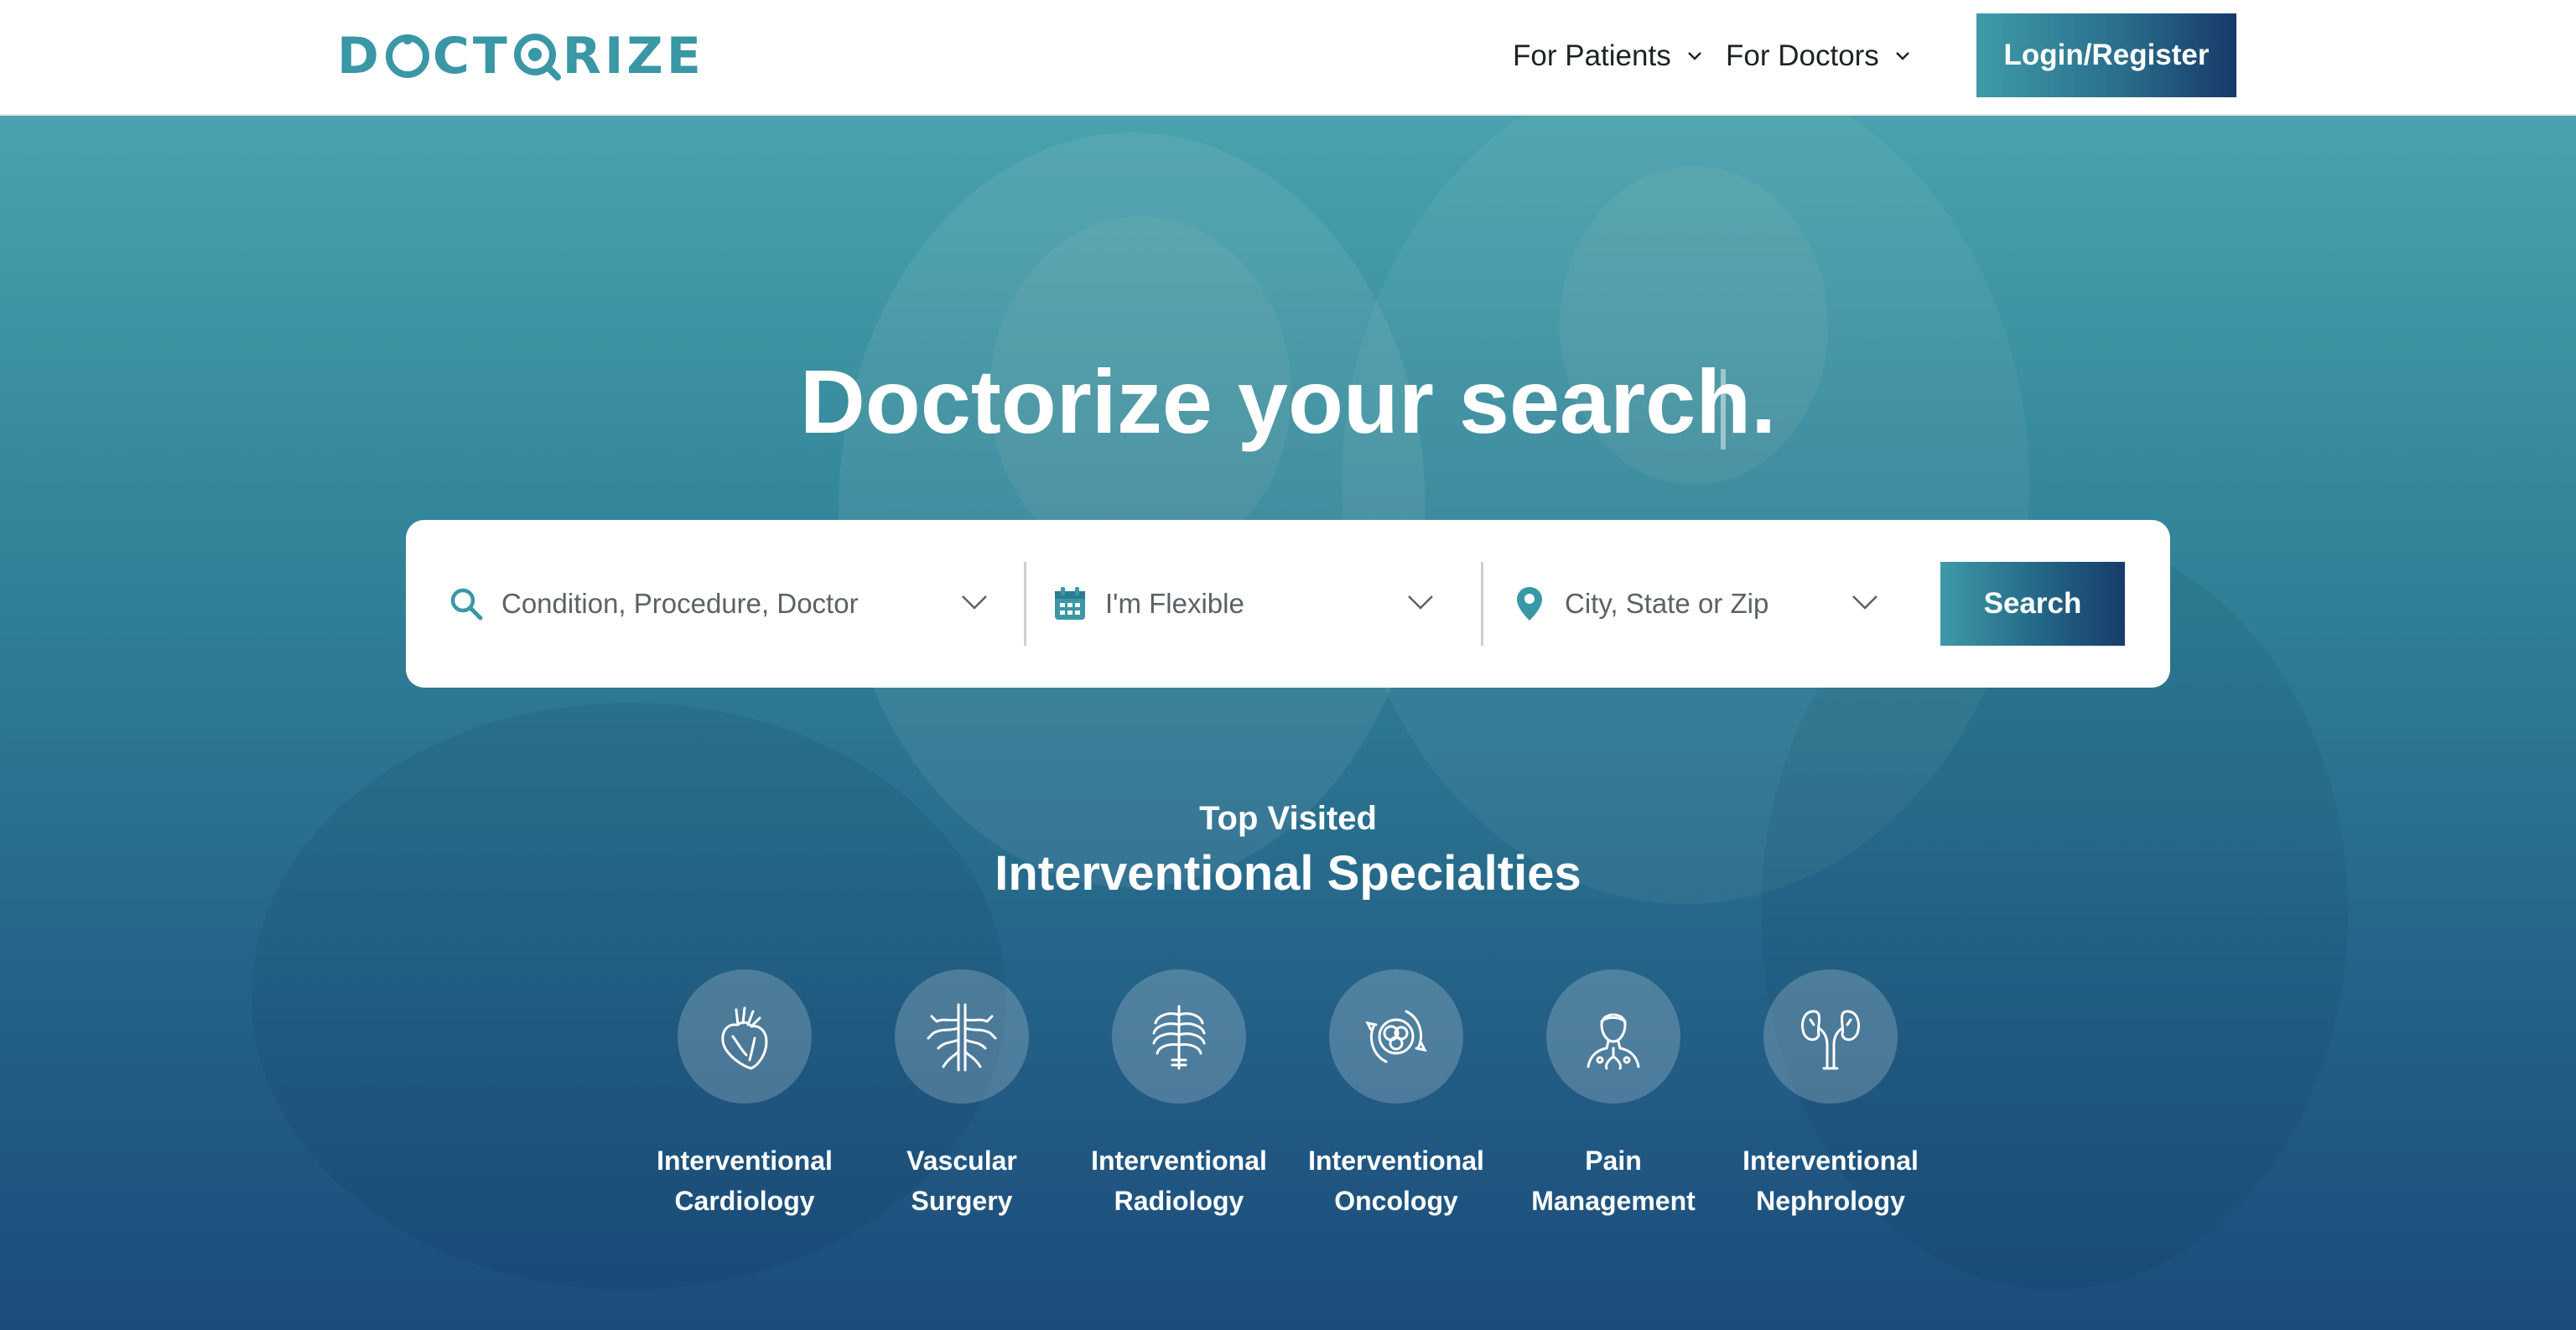 This screenshot has width=2576, height=1330. I want to click on location-input, so click(1724, 604).